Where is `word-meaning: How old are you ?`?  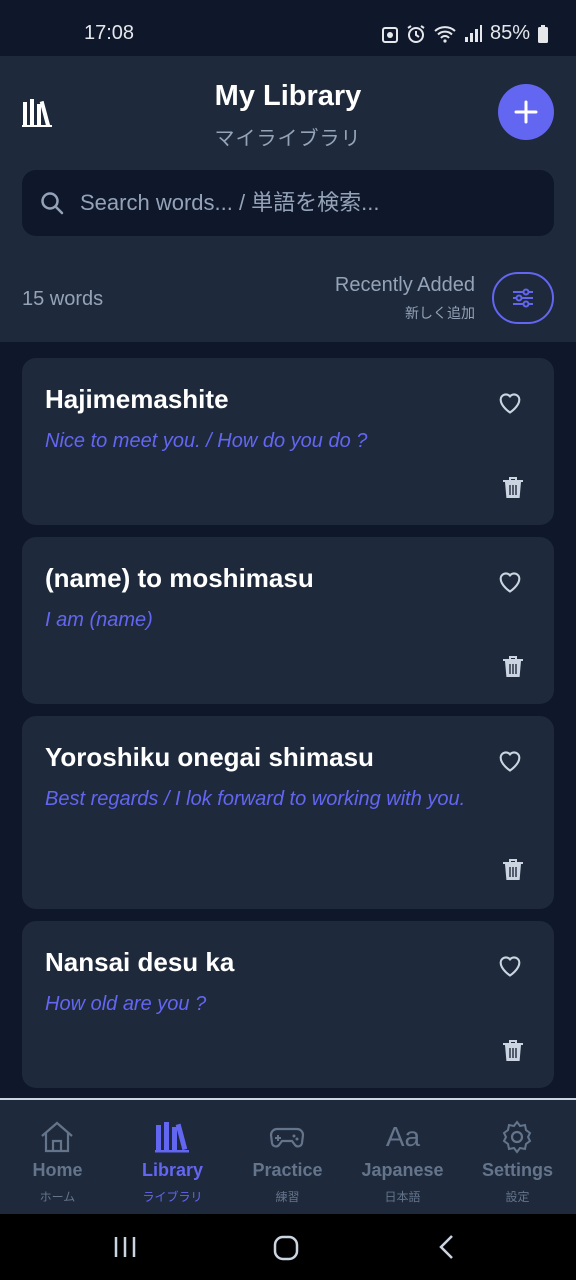 word-meaning: How old are you ? is located at coordinates (126, 1004).